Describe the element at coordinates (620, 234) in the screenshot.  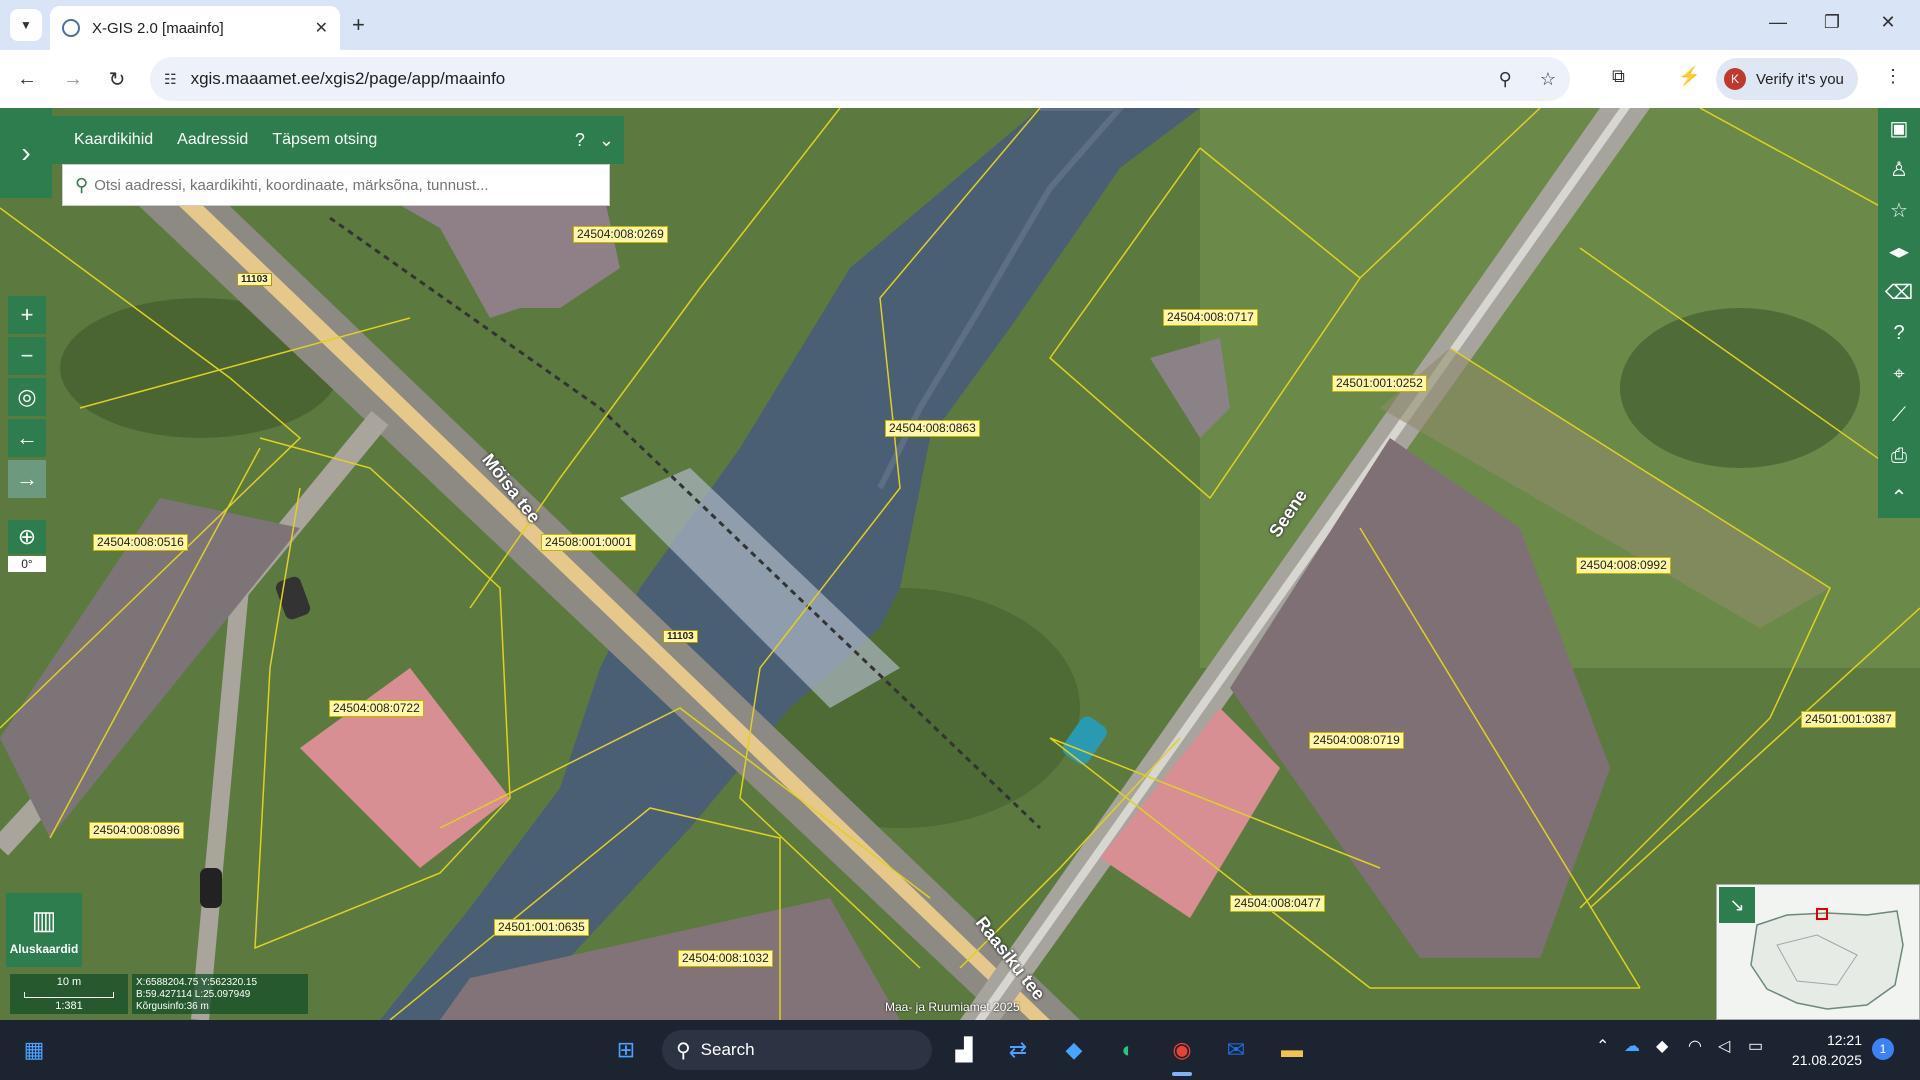
I see `parcel-label: 24504:008:0269` at that location.